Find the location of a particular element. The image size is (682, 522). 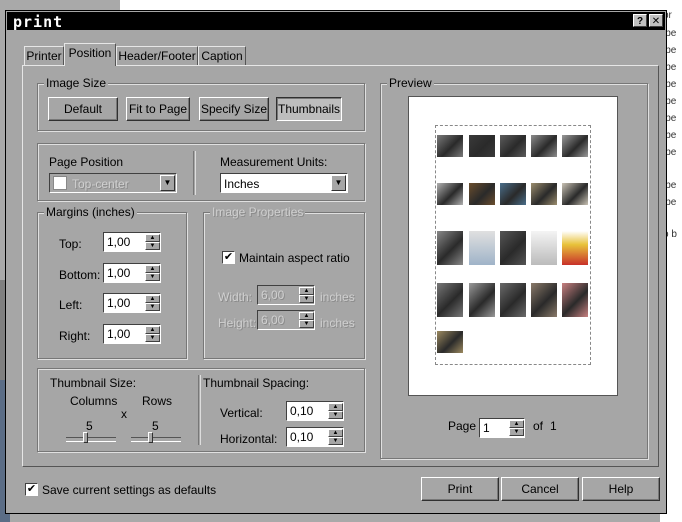

default-size-button: Default is located at coordinates (83, 109).